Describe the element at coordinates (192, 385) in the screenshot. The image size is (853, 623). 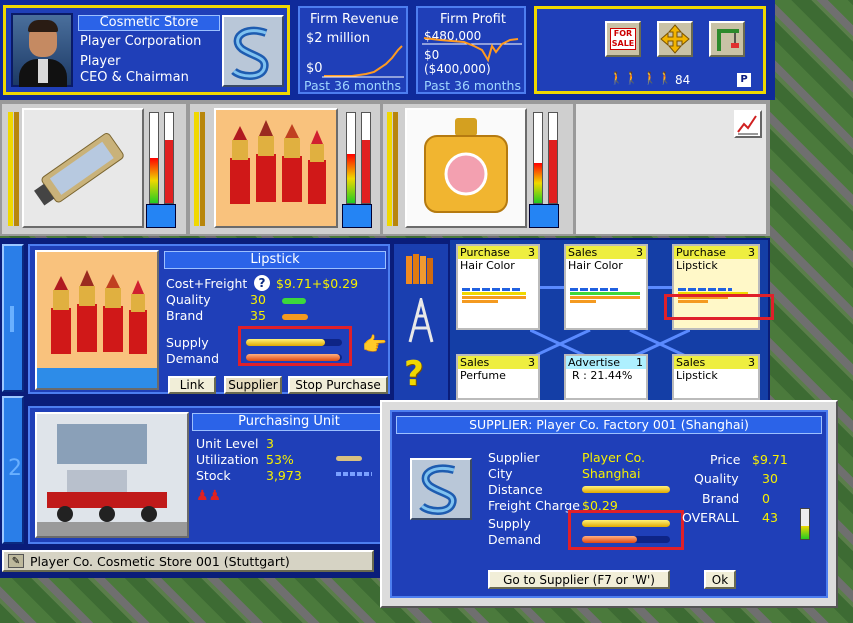
I see `link-button: Link` at that location.